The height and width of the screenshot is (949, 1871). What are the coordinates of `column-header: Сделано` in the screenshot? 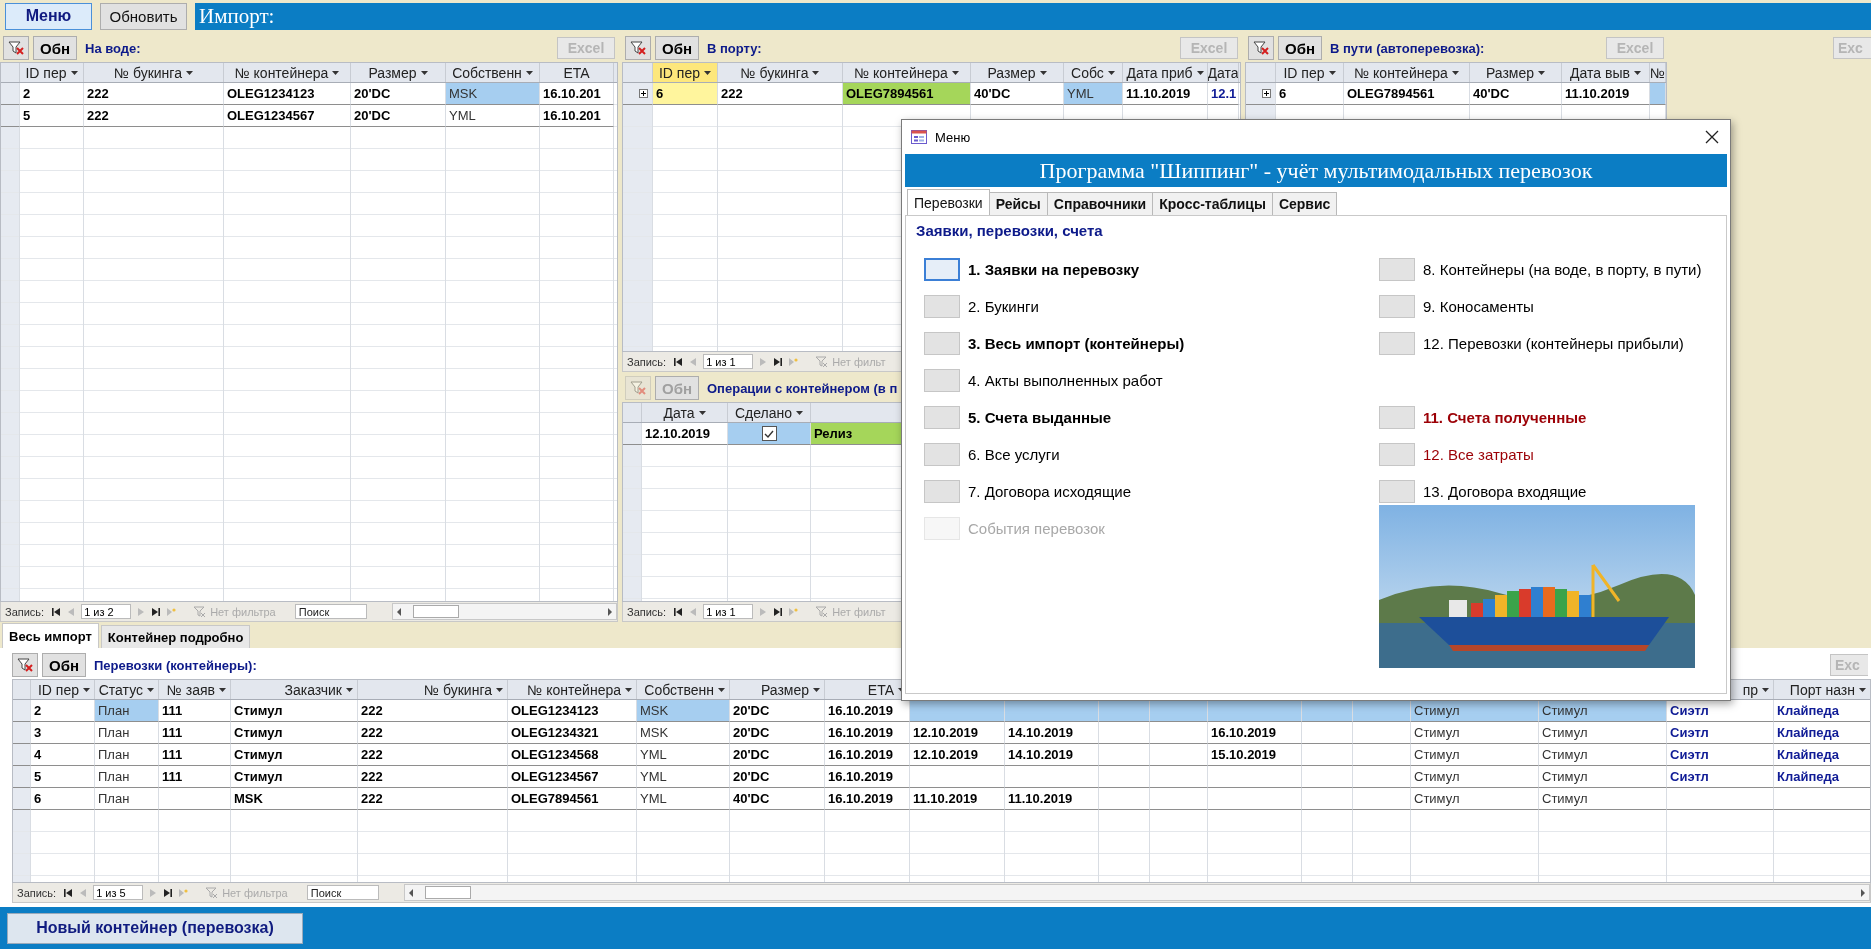 It's located at (769, 412).